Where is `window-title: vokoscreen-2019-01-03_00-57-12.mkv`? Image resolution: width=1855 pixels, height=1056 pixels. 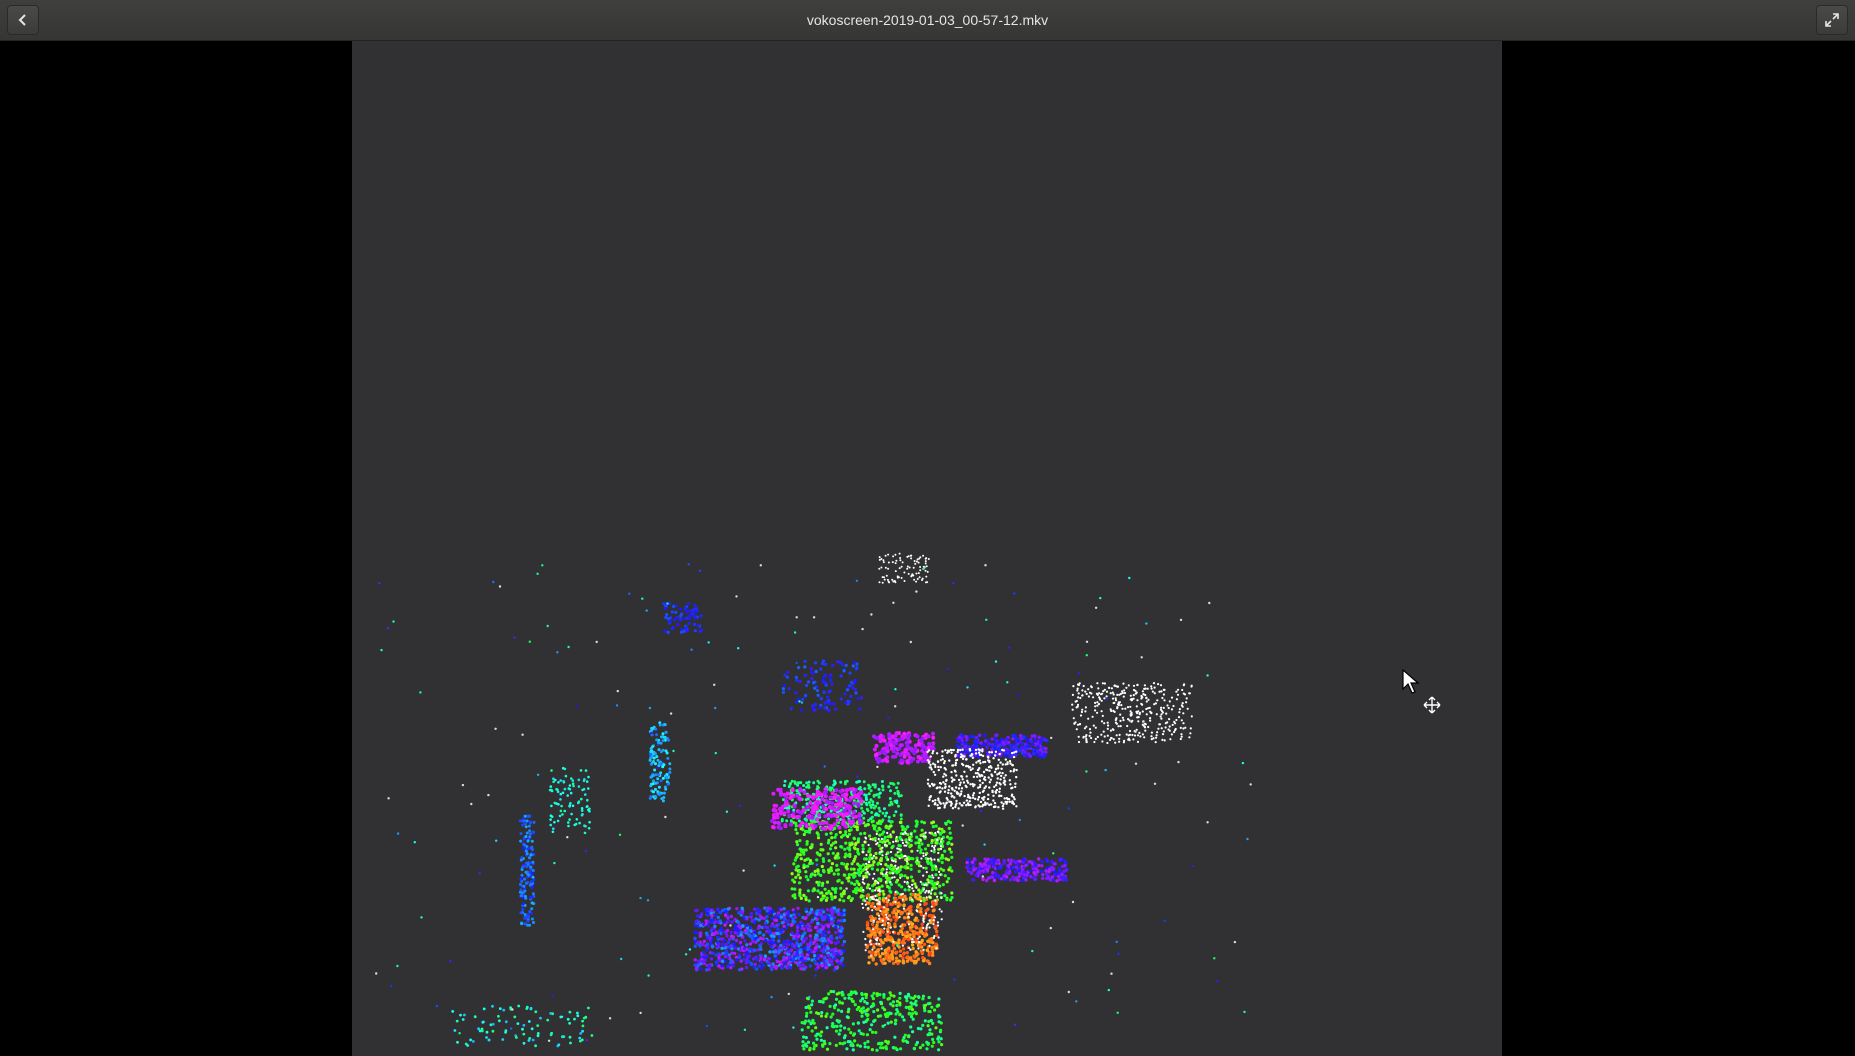
window-title: vokoscreen-2019-01-03_00-57-12.mkv is located at coordinates (927, 20).